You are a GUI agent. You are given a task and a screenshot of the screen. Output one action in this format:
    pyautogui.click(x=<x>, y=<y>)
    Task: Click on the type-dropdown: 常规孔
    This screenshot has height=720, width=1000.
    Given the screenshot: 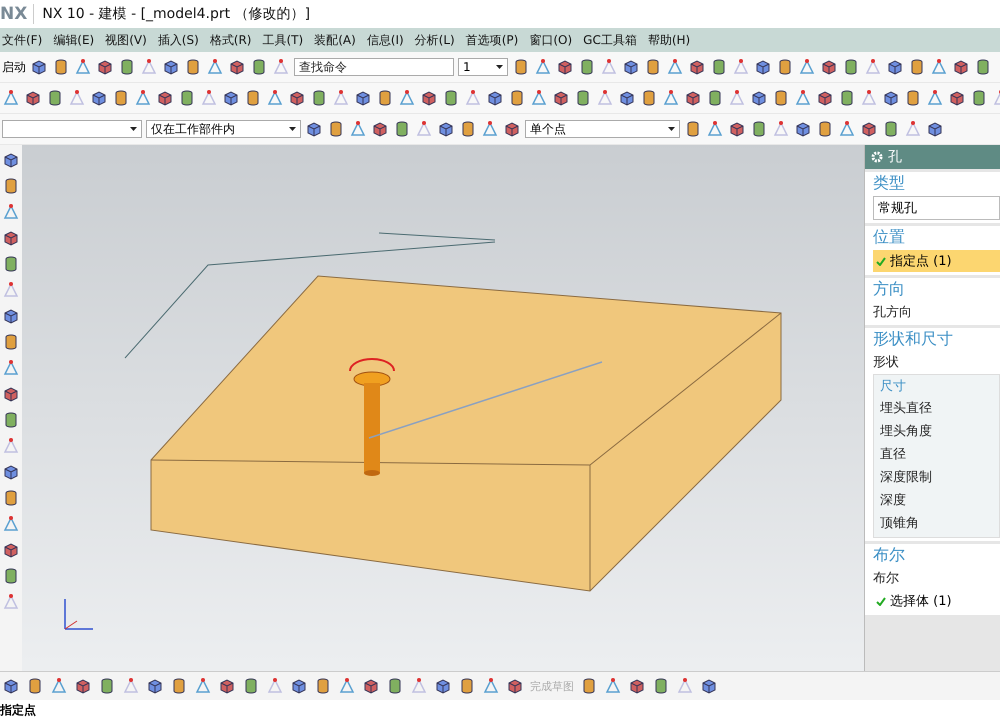 What is the action you would take?
    pyautogui.click(x=936, y=208)
    